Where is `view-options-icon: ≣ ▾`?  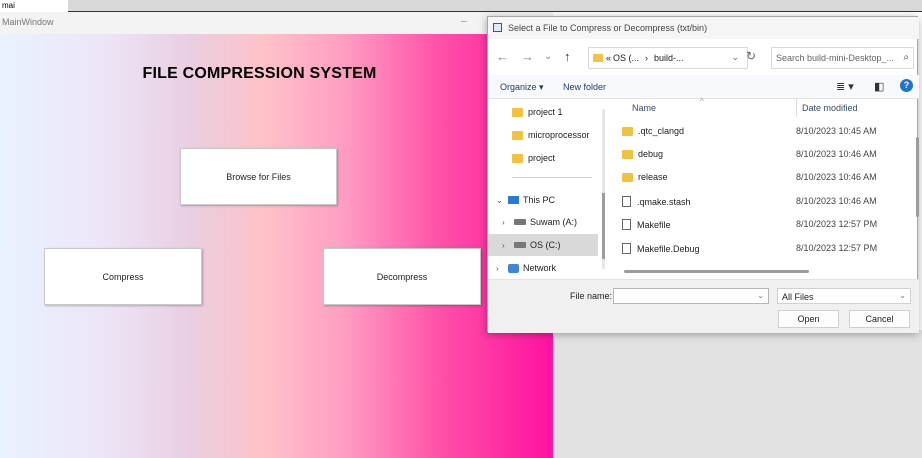
view-options-icon: ≣ ▾ is located at coordinates (845, 86).